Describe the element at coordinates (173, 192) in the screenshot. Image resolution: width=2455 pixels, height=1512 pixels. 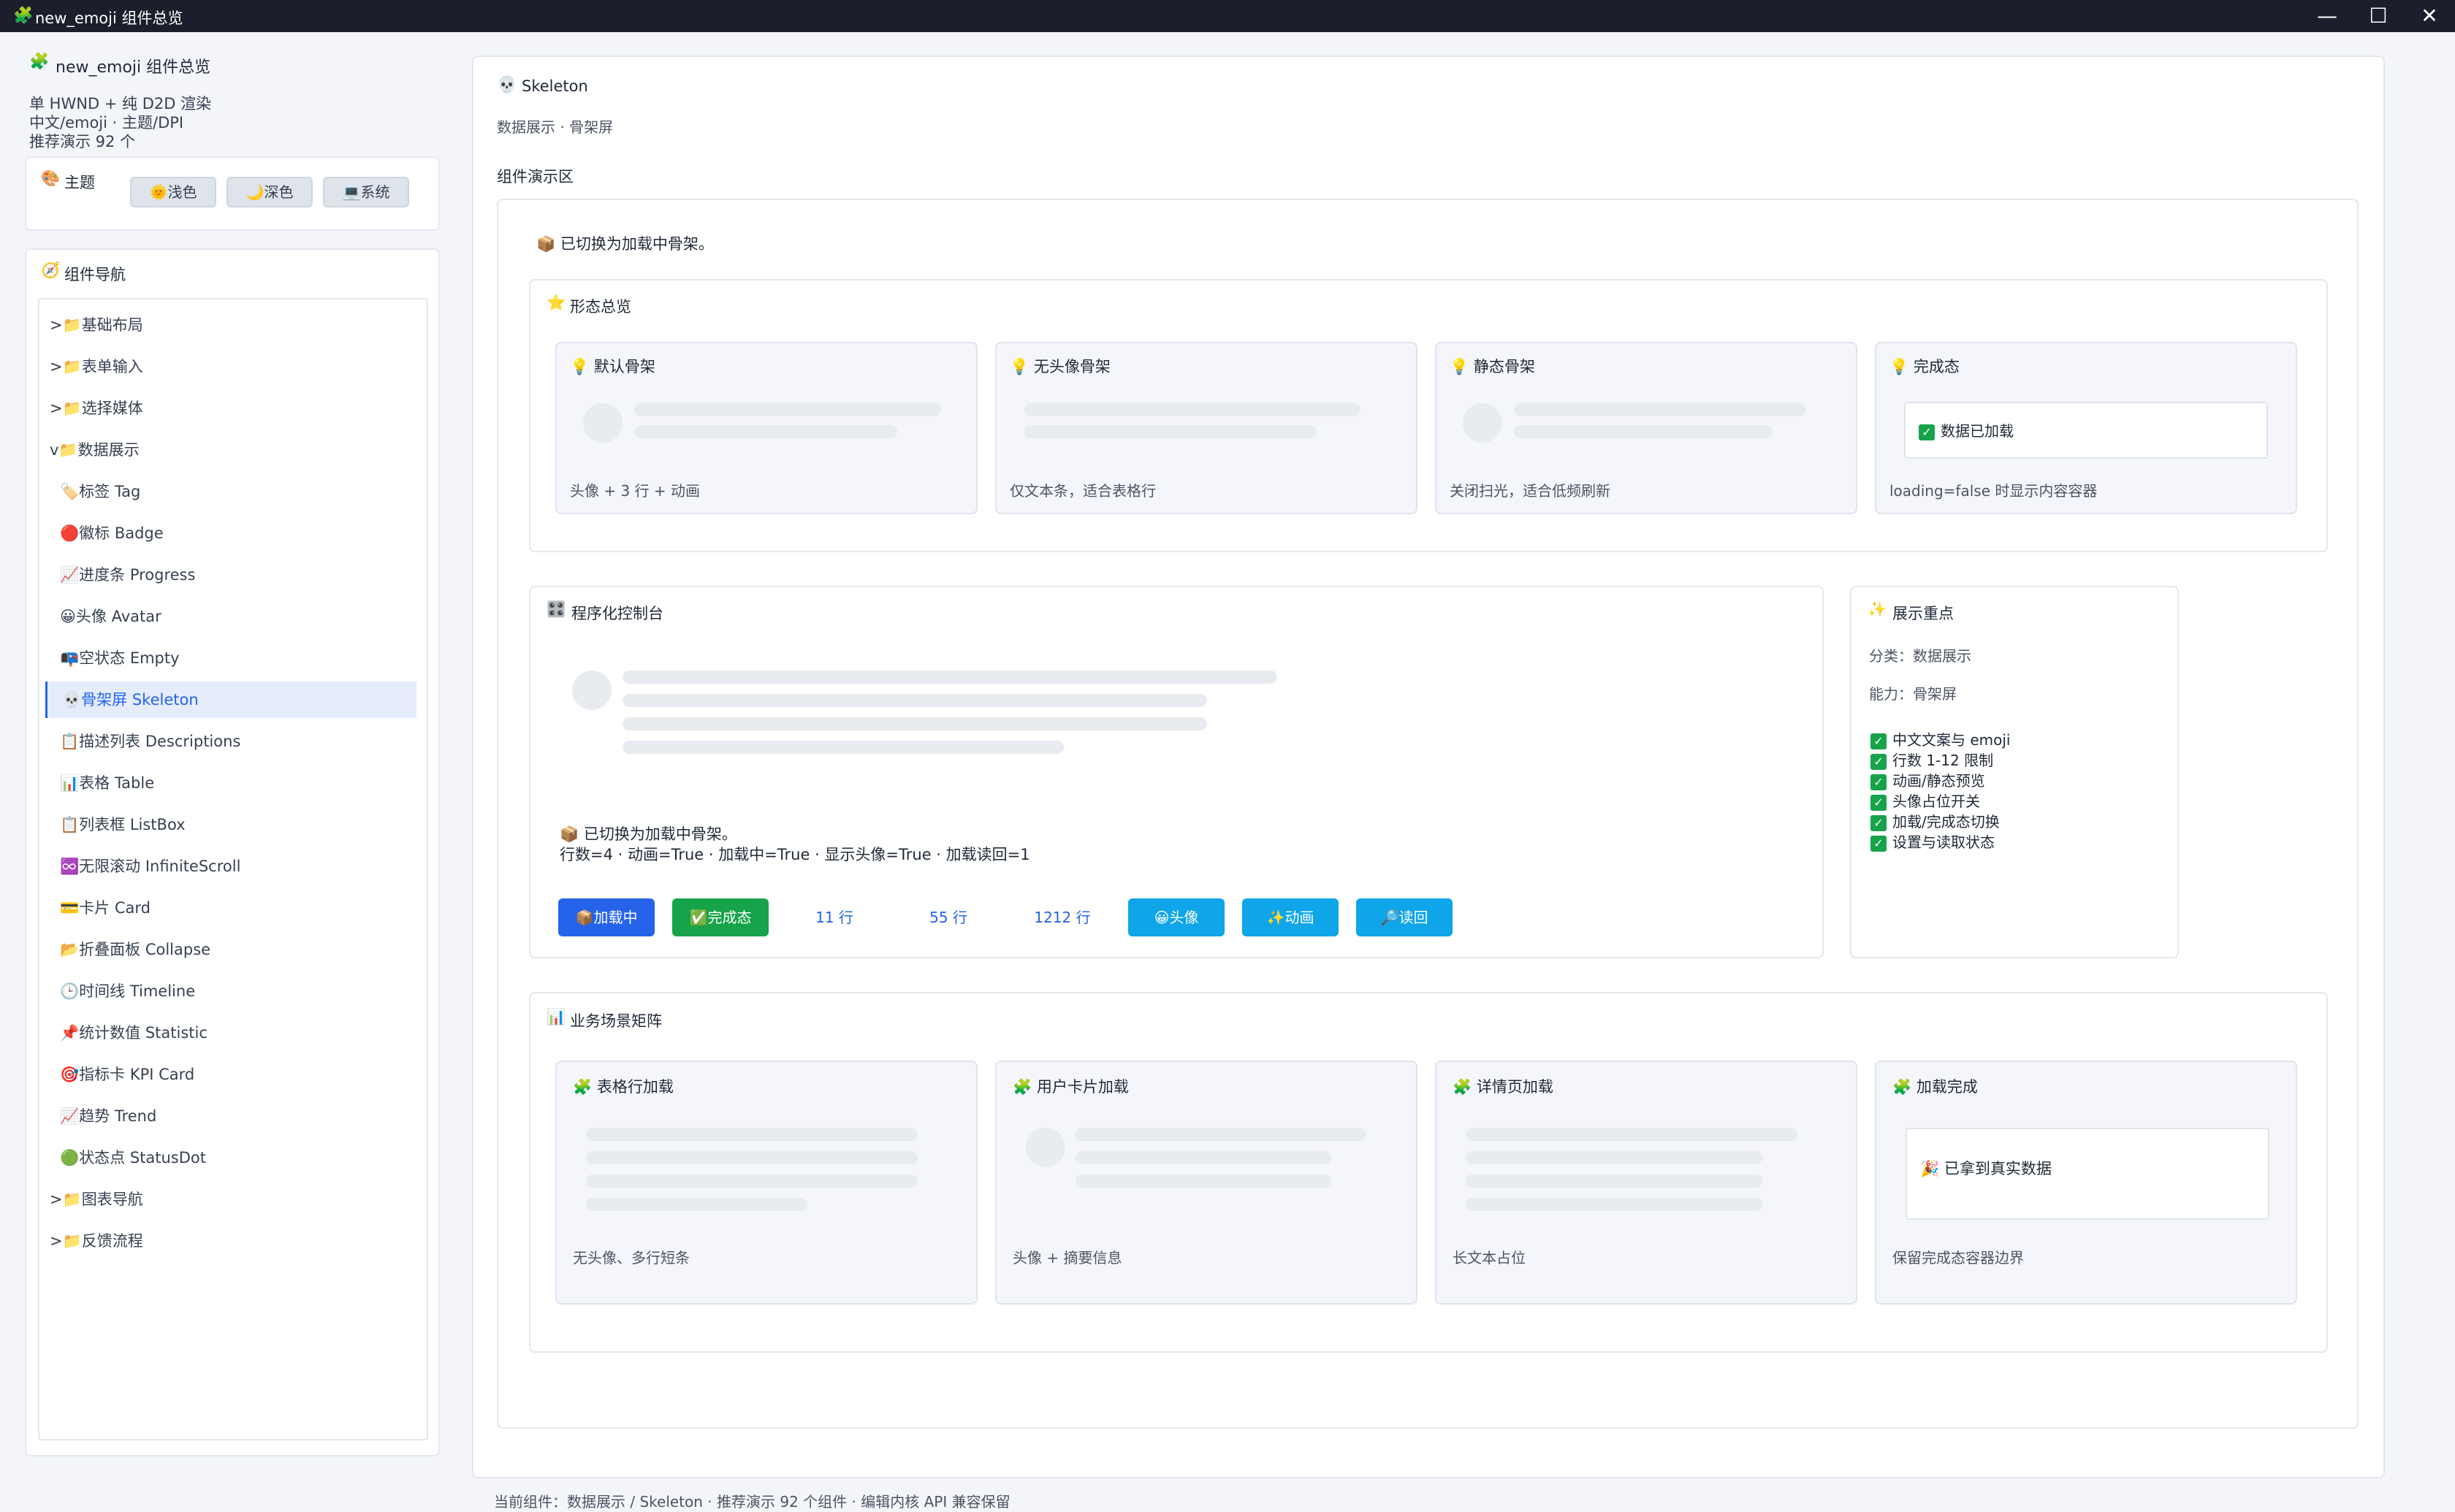
I see `theme-light-button: 🌞浅色` at that location.